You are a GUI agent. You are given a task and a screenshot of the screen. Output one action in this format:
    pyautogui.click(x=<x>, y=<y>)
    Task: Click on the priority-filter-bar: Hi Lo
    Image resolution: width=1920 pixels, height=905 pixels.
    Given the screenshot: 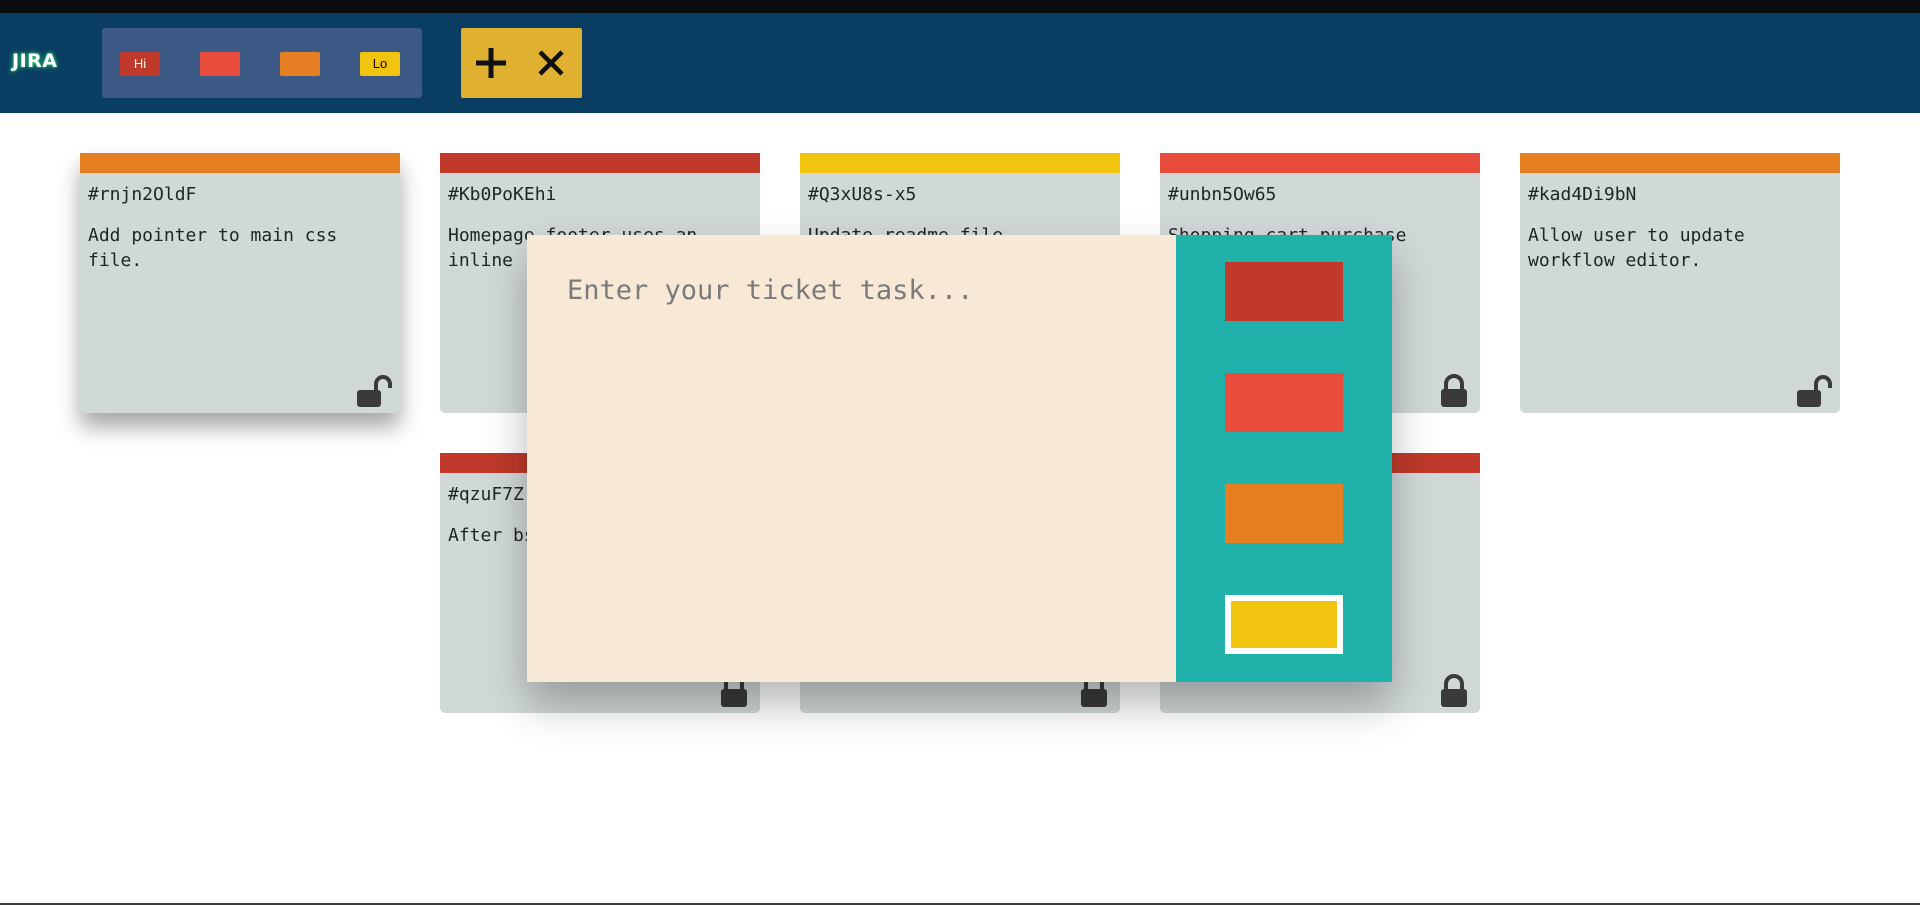 What is the action you would take?
    pyautogui.click(x=262, y=63)
    